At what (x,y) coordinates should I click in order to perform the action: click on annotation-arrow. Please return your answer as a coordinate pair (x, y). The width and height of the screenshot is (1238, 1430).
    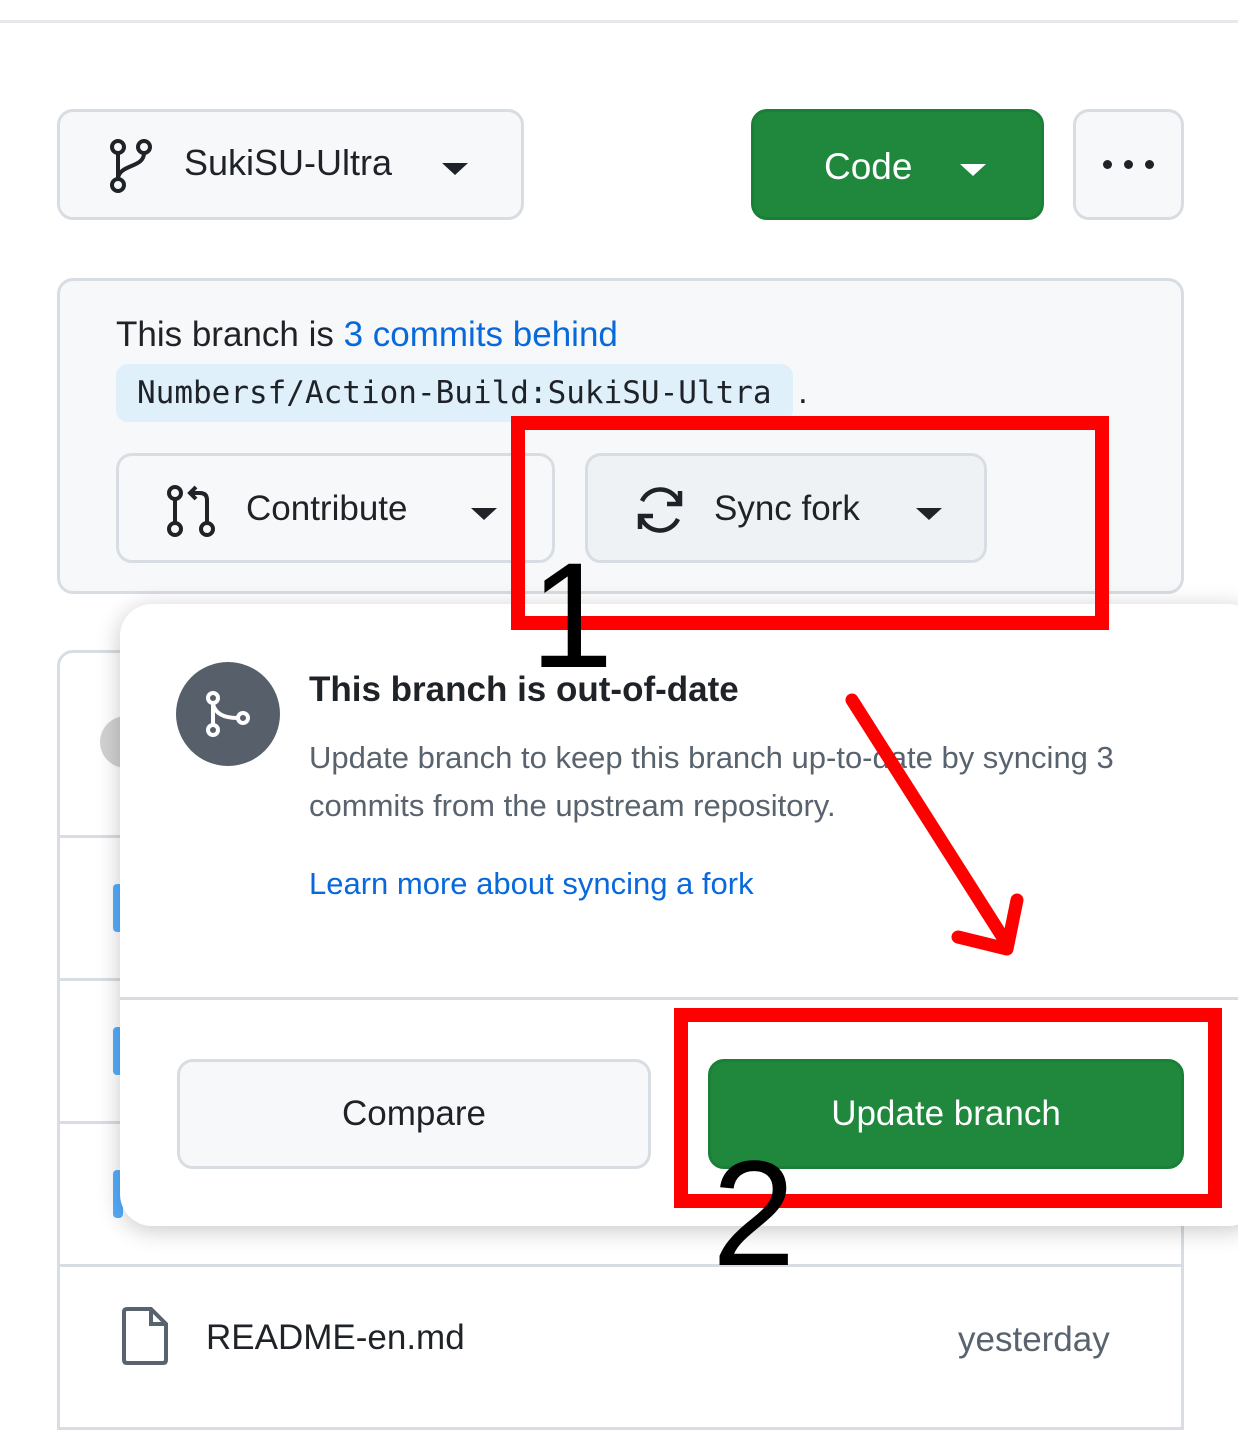
    Looking at the image, I should click on (934, 824).